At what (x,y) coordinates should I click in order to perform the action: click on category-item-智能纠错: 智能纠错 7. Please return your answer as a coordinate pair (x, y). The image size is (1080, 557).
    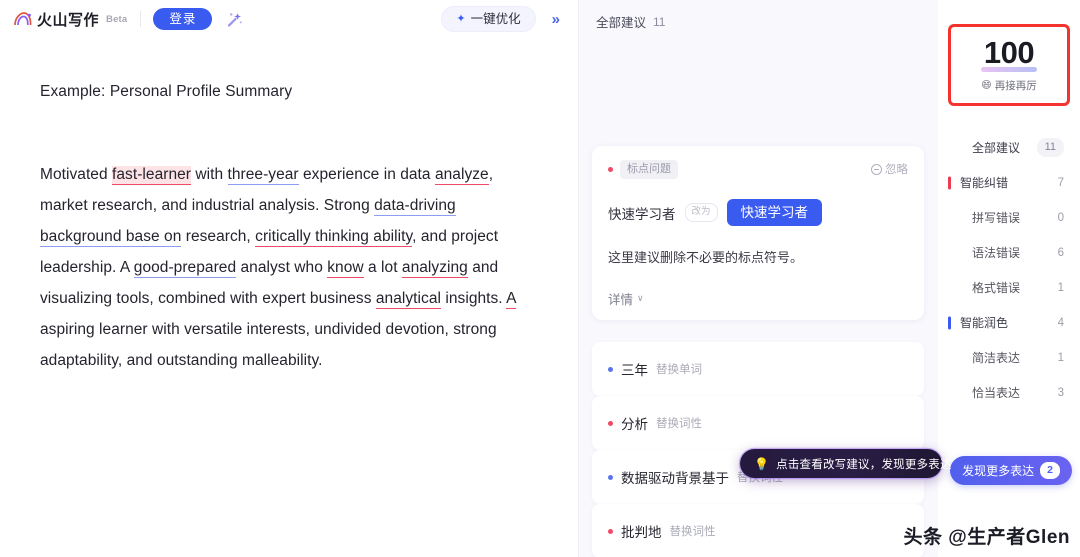
    Looking at the image, I should click on (1009, 182).